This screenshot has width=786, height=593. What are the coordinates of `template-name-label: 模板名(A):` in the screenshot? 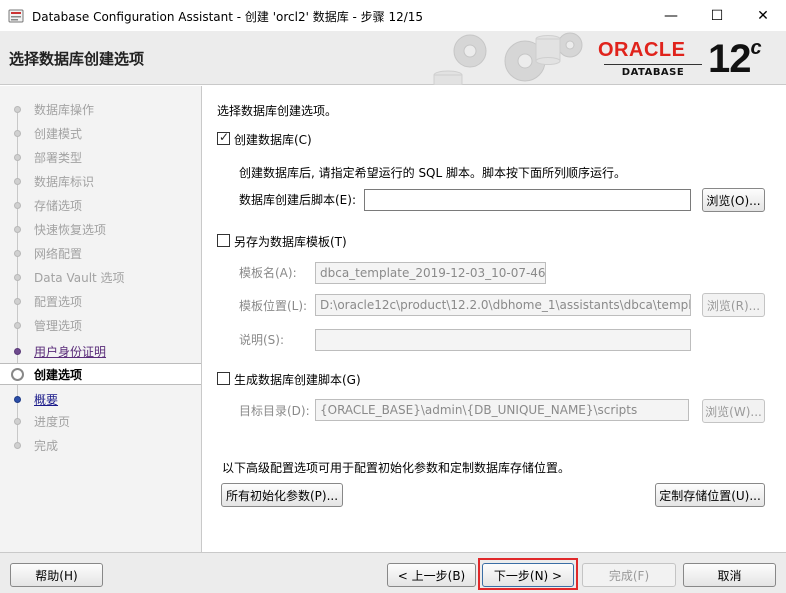 It's located at (268, 273).